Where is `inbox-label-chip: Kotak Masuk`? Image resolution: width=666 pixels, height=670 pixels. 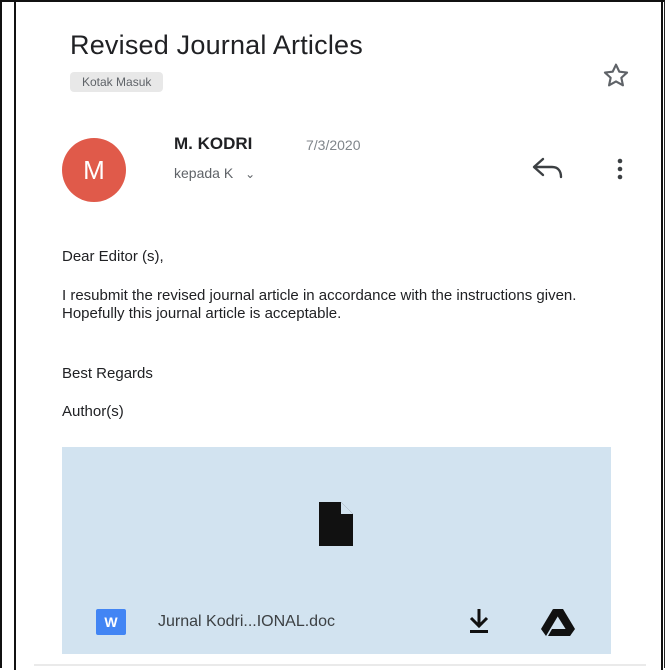
inbox-label-chip: Kotak Masuk is located at coordinates (117, 82).